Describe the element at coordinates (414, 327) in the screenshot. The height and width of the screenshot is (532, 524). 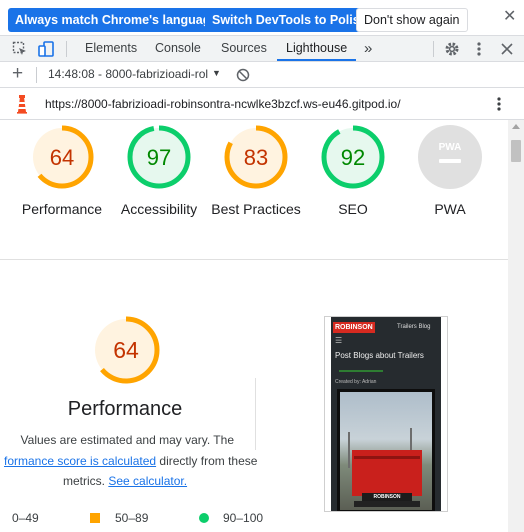
I see `screenshot-brand-suffix: Trailers Blog` at that location.